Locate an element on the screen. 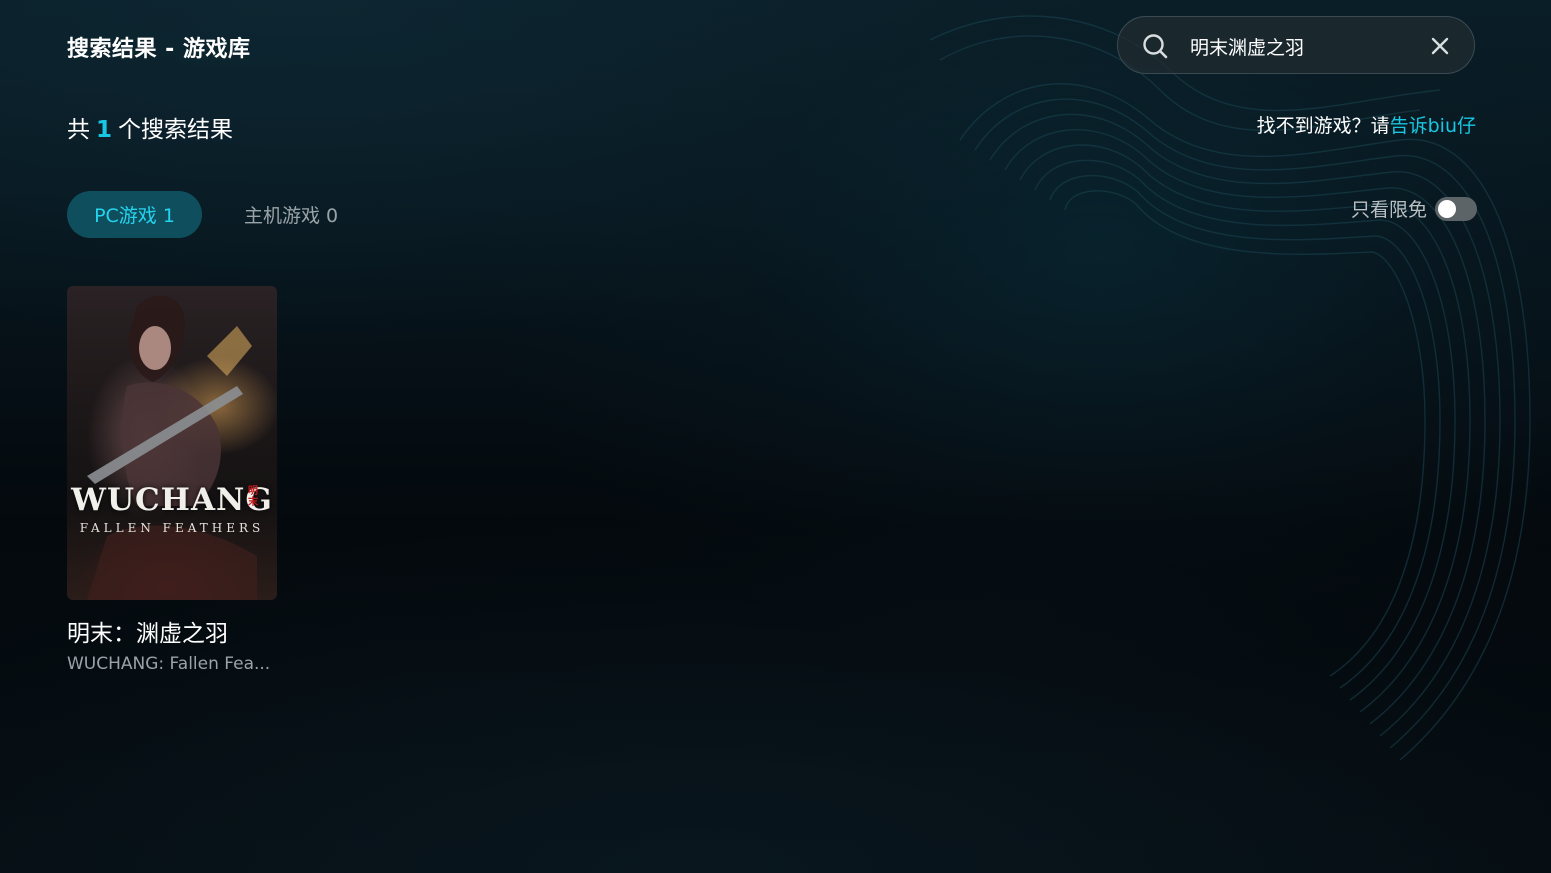 Image resolution: width=1551 pixels, height=873 pixels. toggle-knob is located at coordinates (1447, 208).